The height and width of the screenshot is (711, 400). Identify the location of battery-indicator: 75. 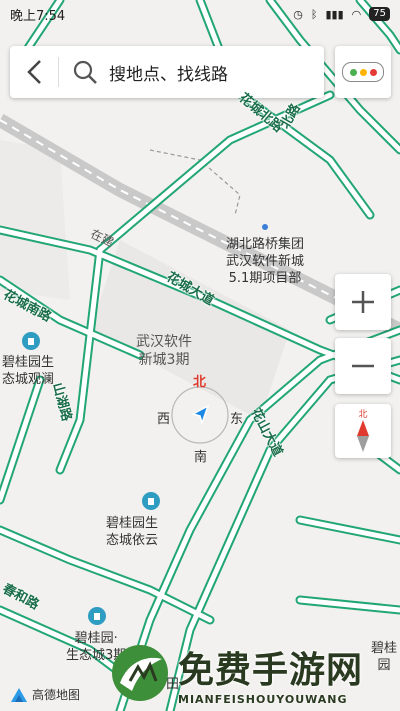
(379, 14).